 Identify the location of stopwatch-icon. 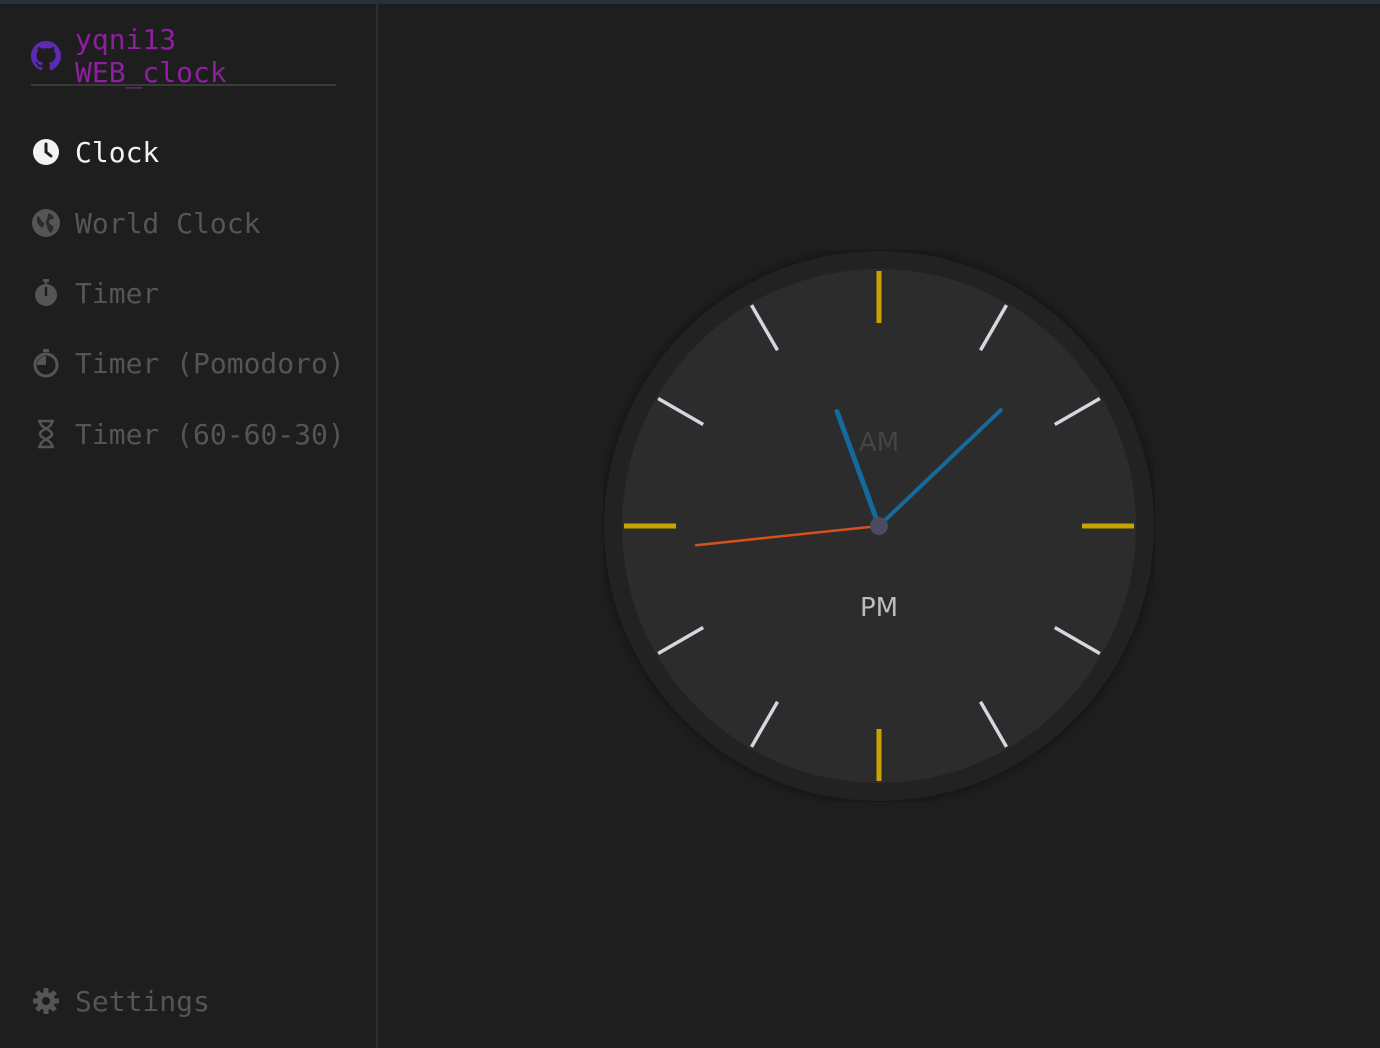
(46, 293).